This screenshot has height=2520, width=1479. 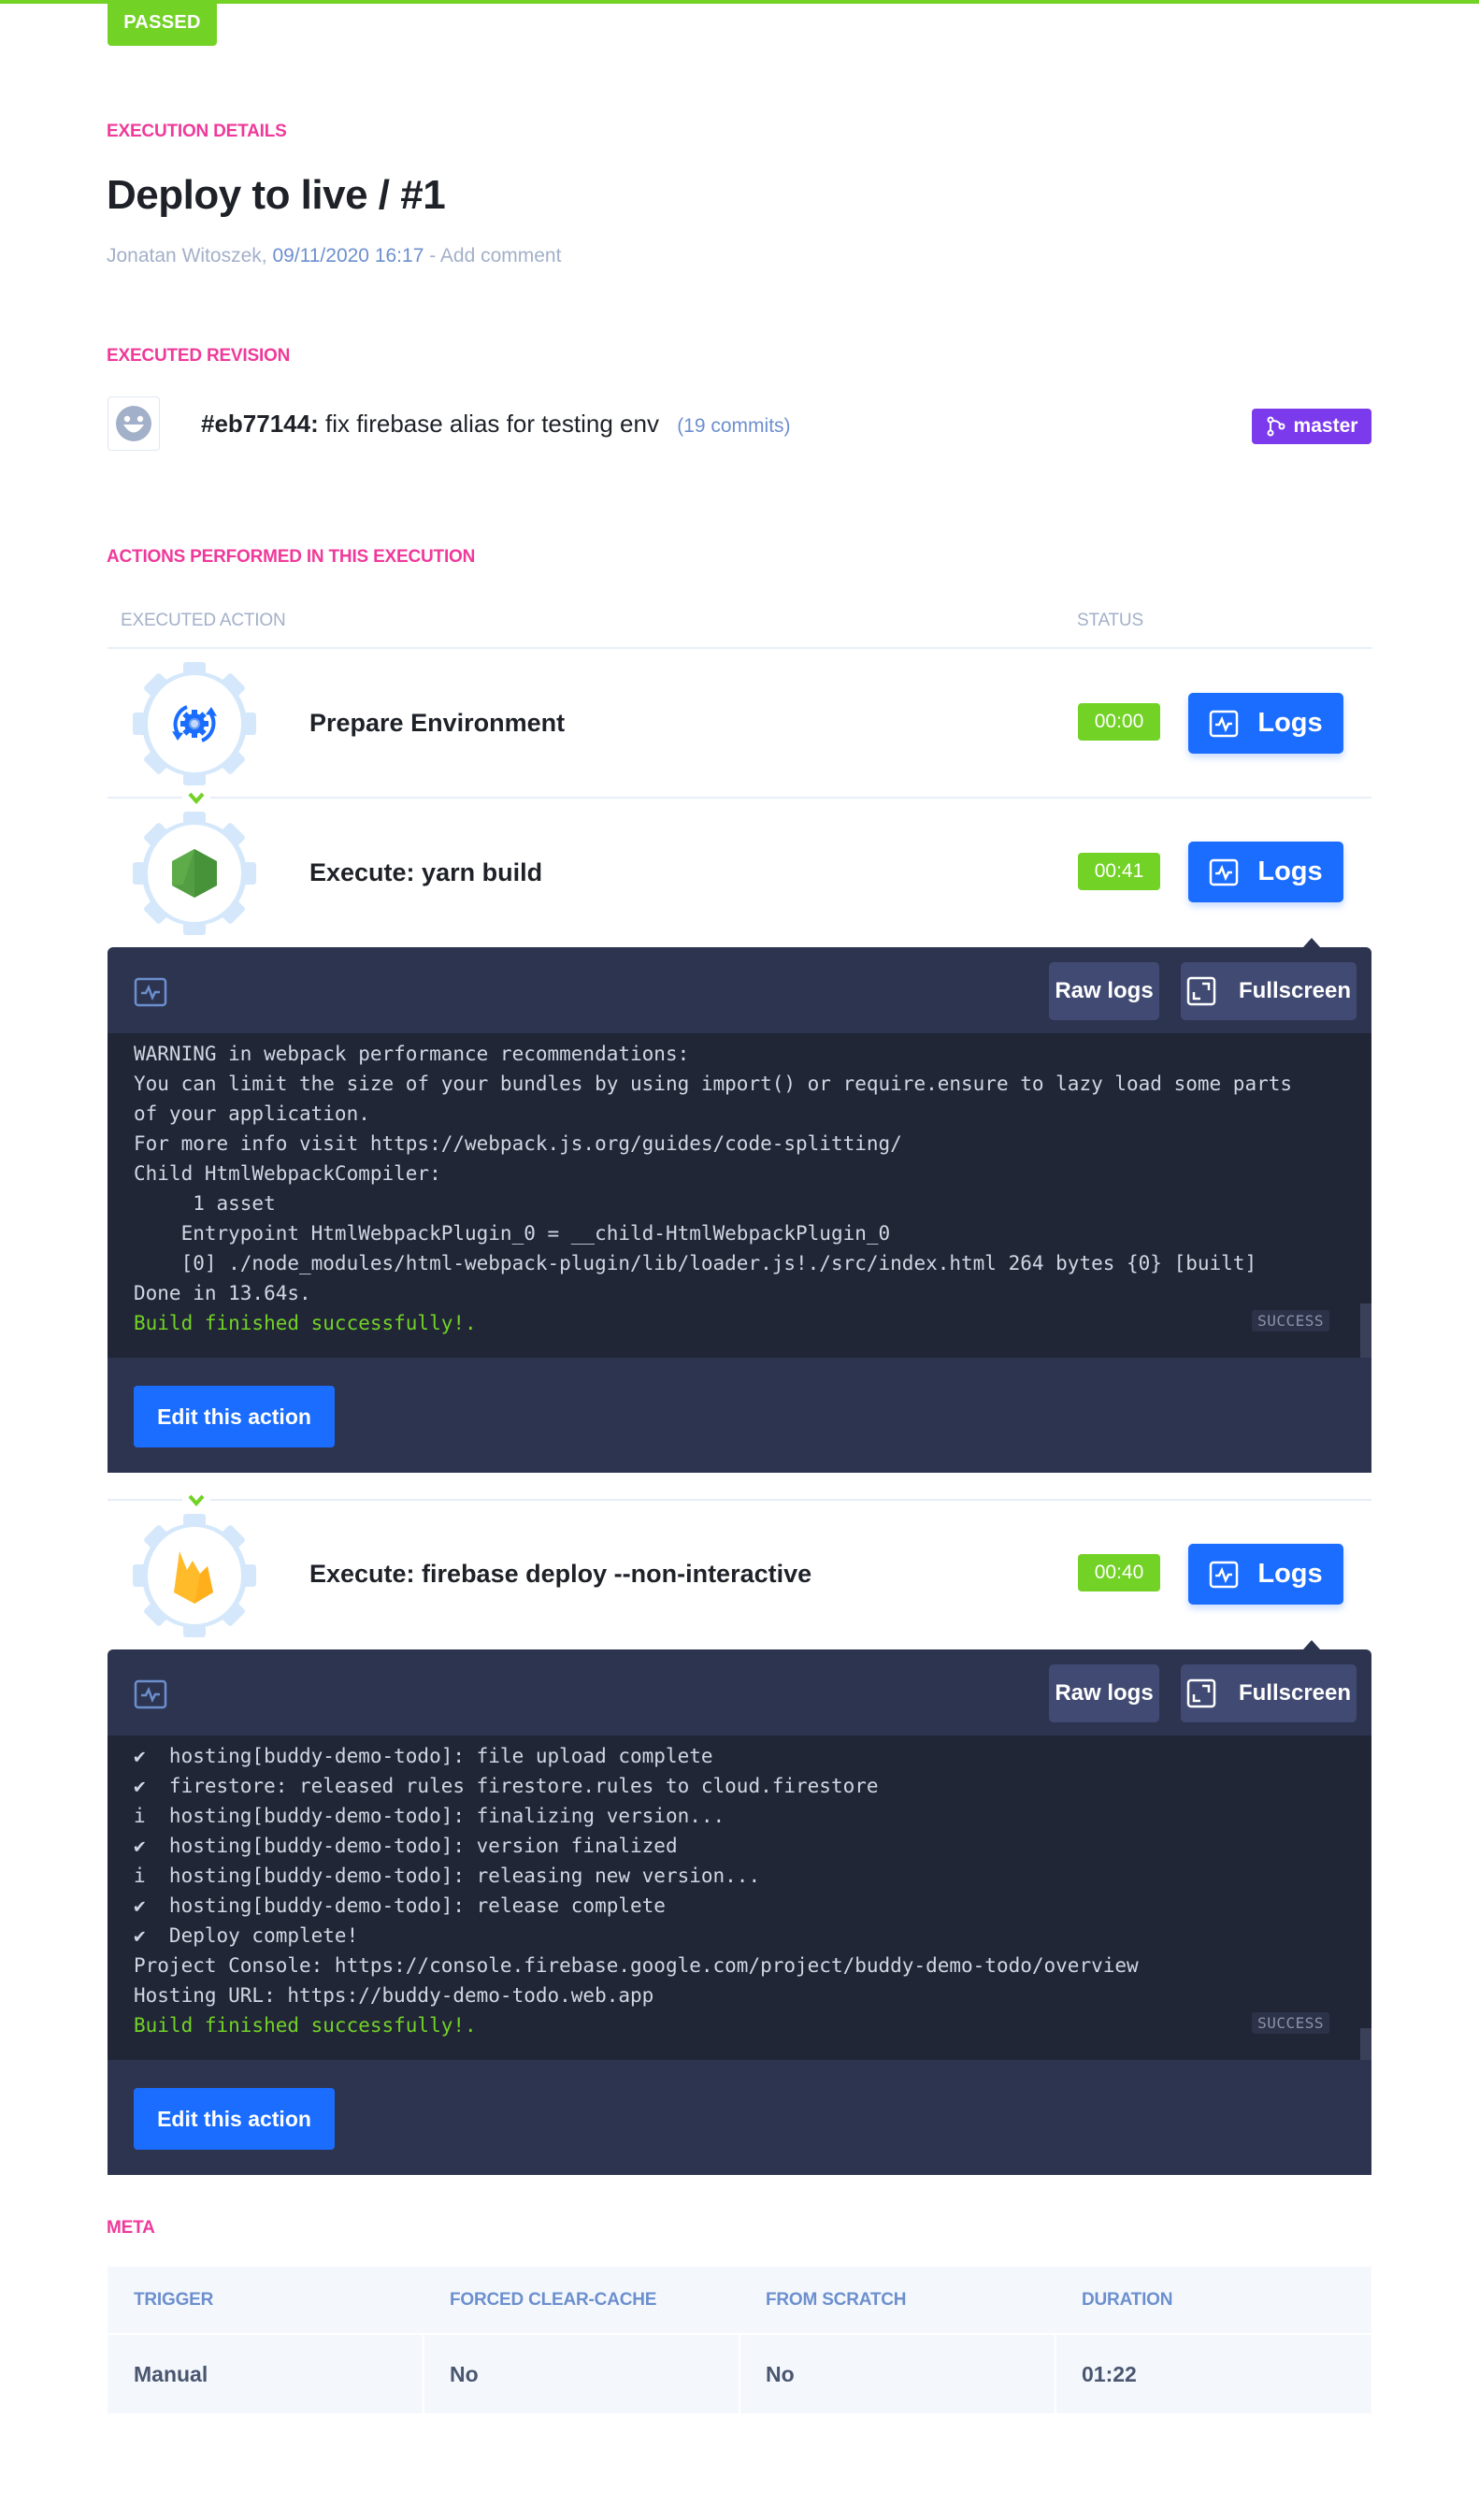 I want to click on meta-section-label: META, so click(x=131, y=2228).